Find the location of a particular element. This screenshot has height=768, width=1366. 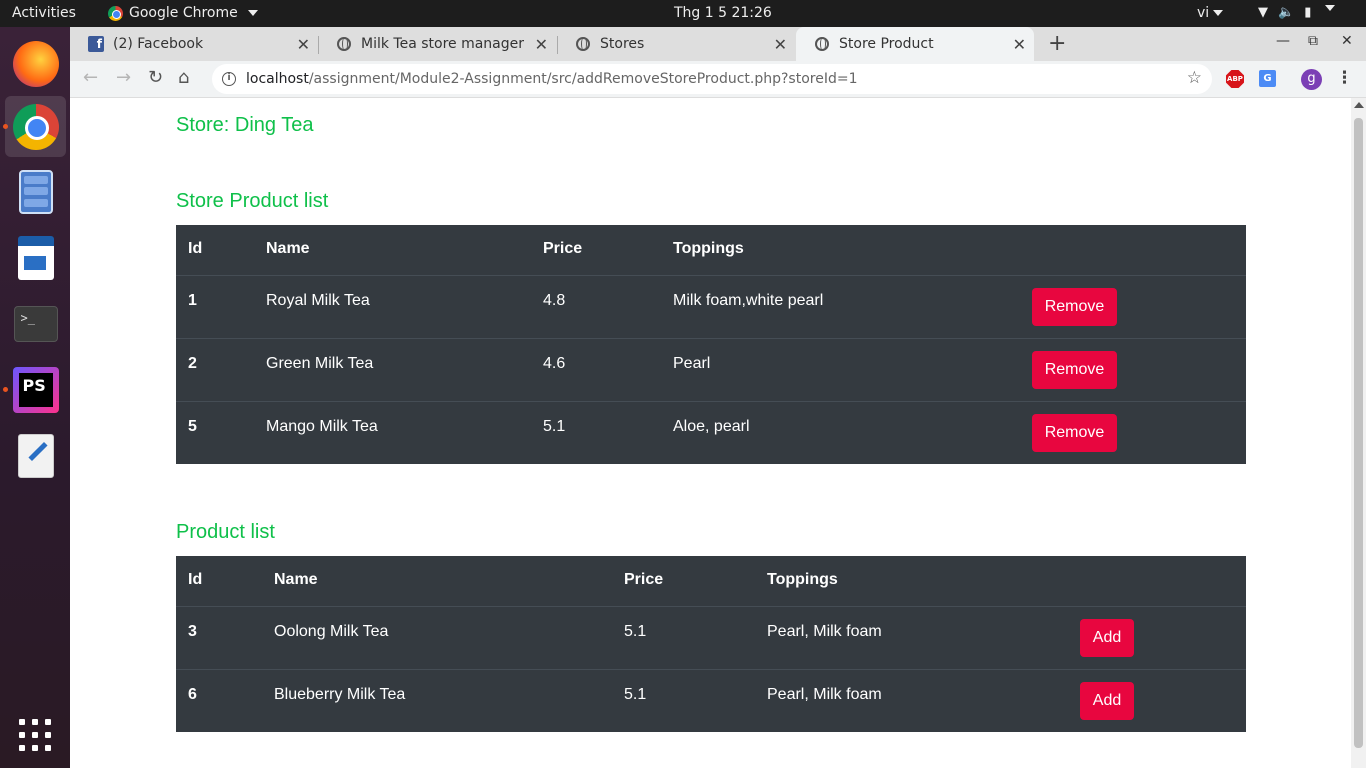

dock-terminal: >_ is located at coordinates (35, 323).